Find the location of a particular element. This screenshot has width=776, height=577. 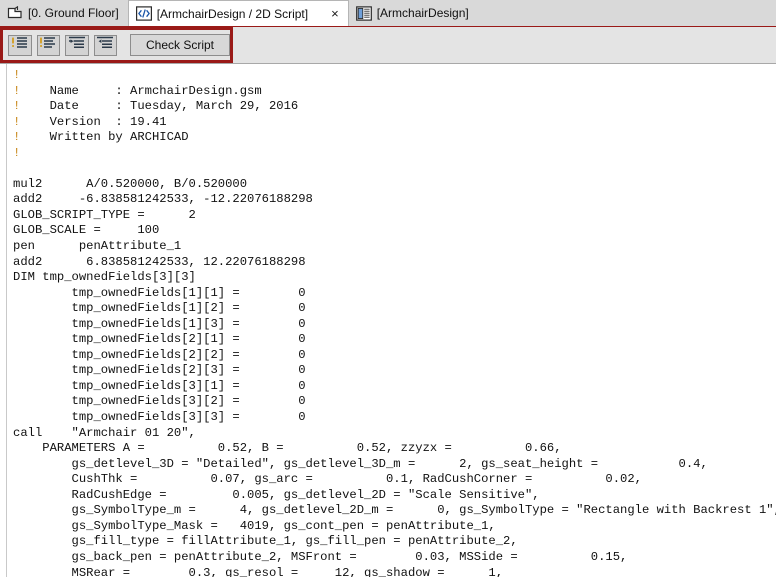

uncomment-lines-button is located at coordinates (48, 45).